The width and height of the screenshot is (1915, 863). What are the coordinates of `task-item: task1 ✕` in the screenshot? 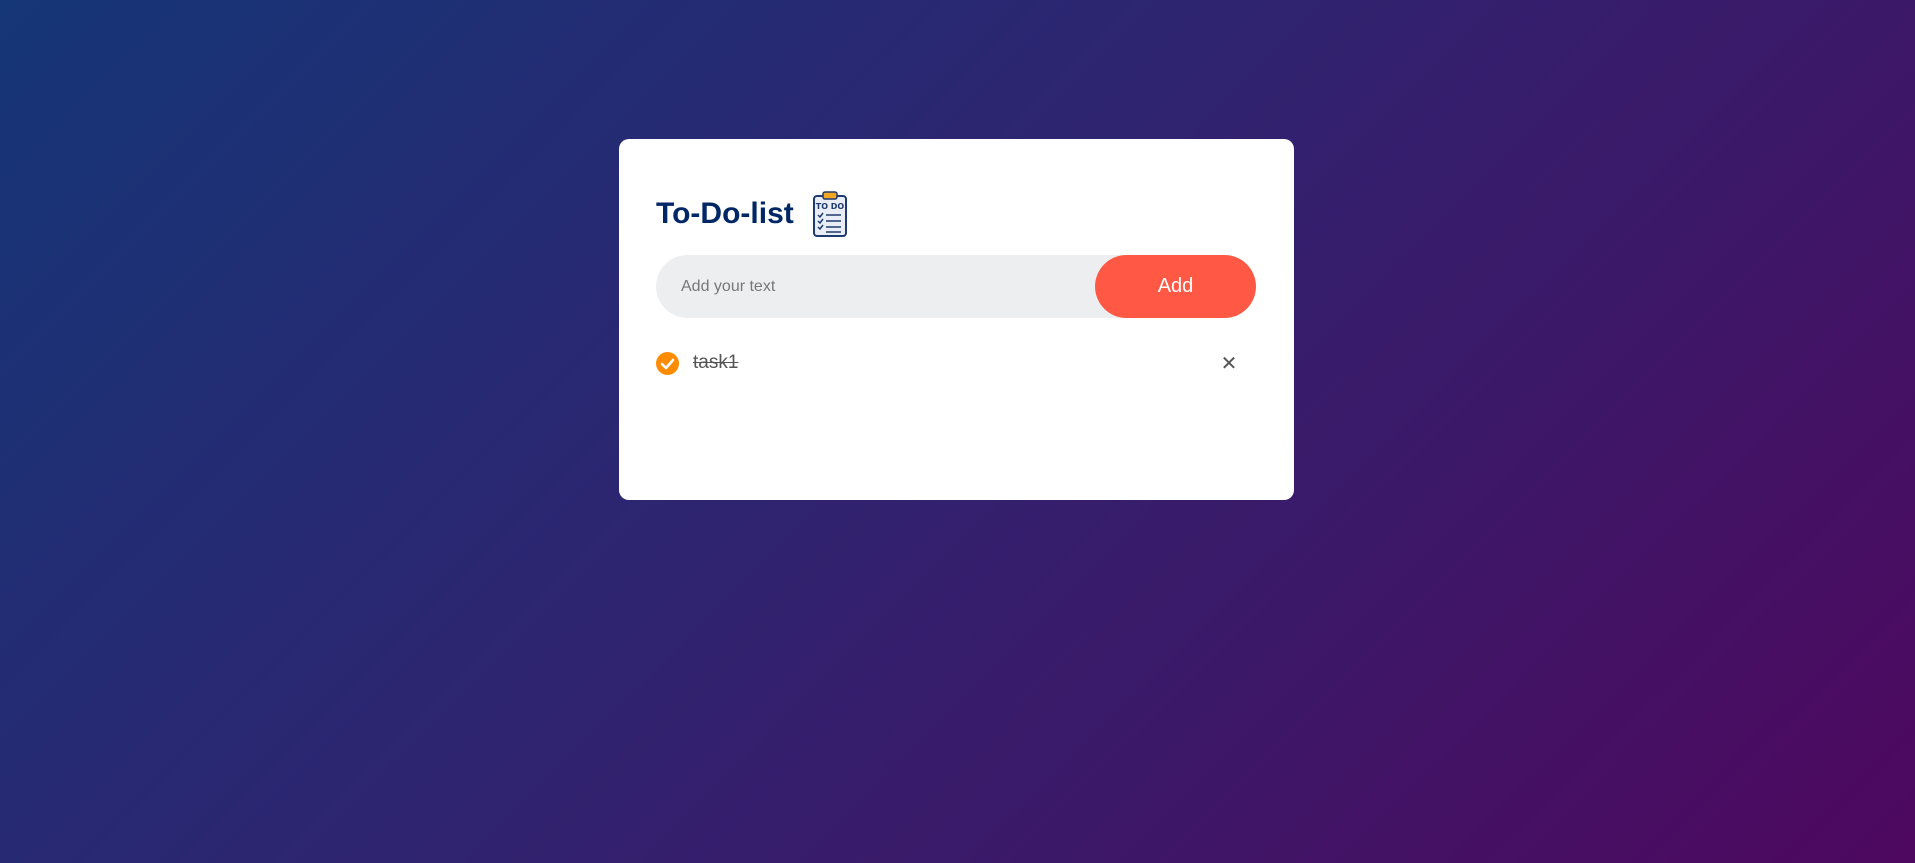 It's located at (956, 363).